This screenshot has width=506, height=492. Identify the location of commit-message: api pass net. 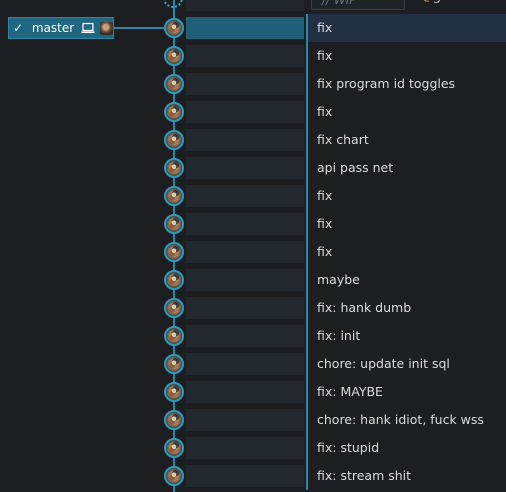
(355, 167).